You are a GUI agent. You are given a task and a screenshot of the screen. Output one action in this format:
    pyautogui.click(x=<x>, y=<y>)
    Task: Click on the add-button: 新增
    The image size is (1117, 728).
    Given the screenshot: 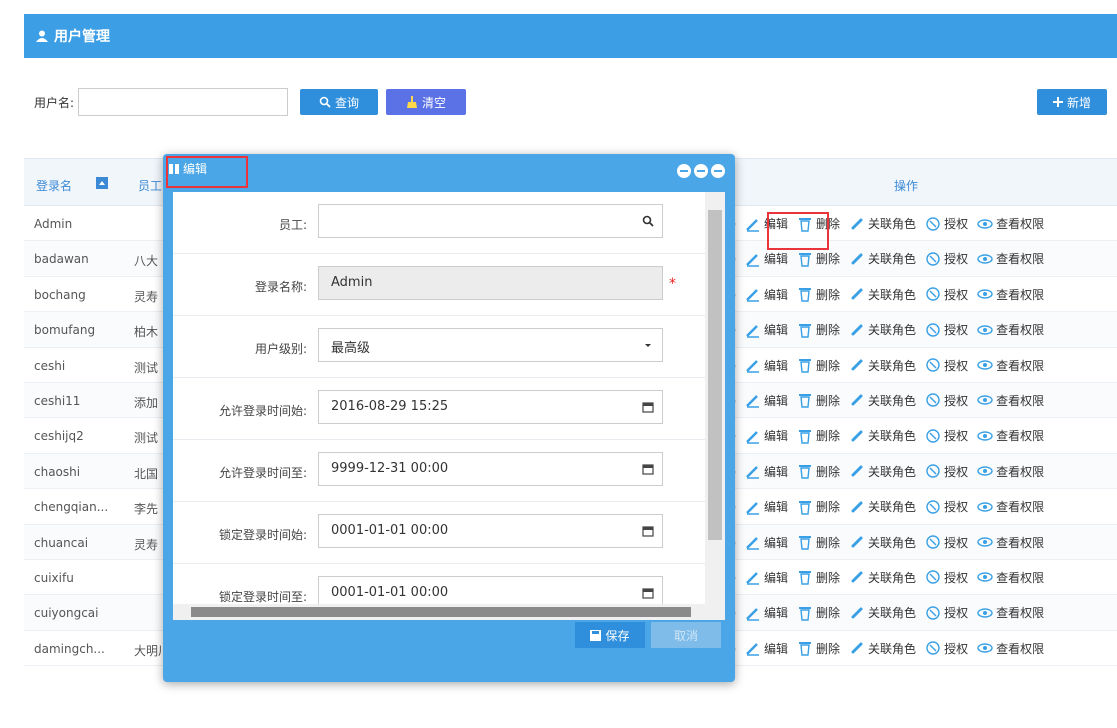 What is the action you would take?
    pyautogui.click(x=1072, y=102)
    